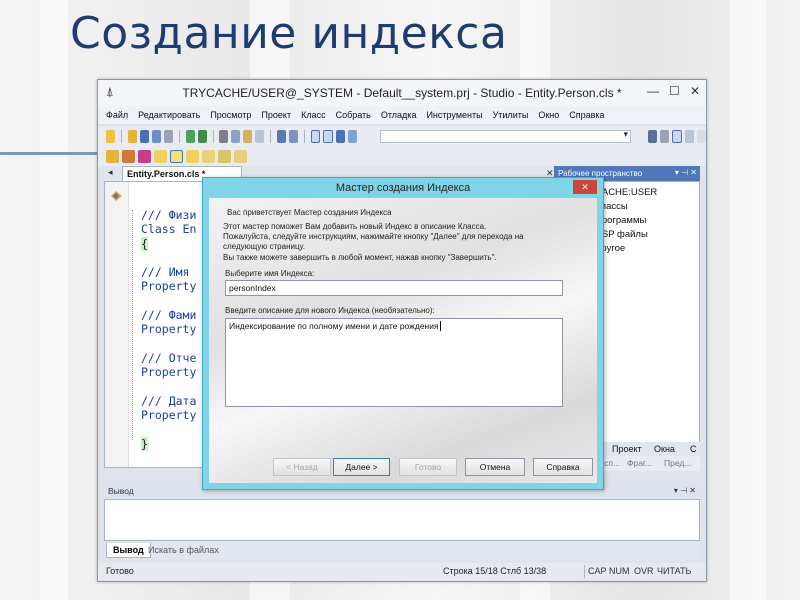 This screenshot has width=800, height=600. Describe the element at coordinates (402, 520) in the screenshot. I see `output-panel` at that location.